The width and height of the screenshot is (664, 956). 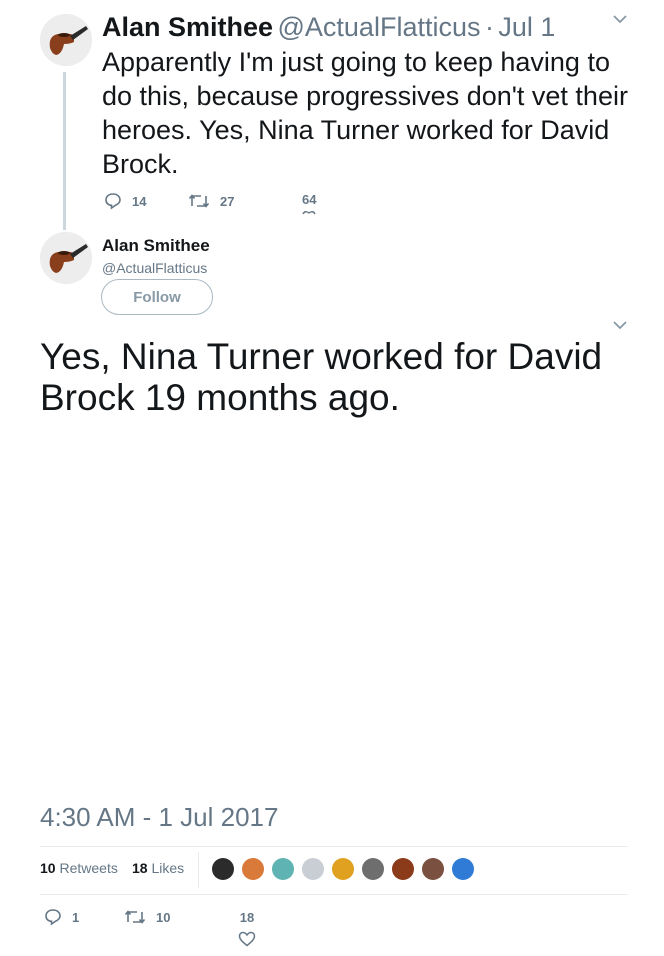 I want to click on like-count: 18, so click(x=247, y=917).